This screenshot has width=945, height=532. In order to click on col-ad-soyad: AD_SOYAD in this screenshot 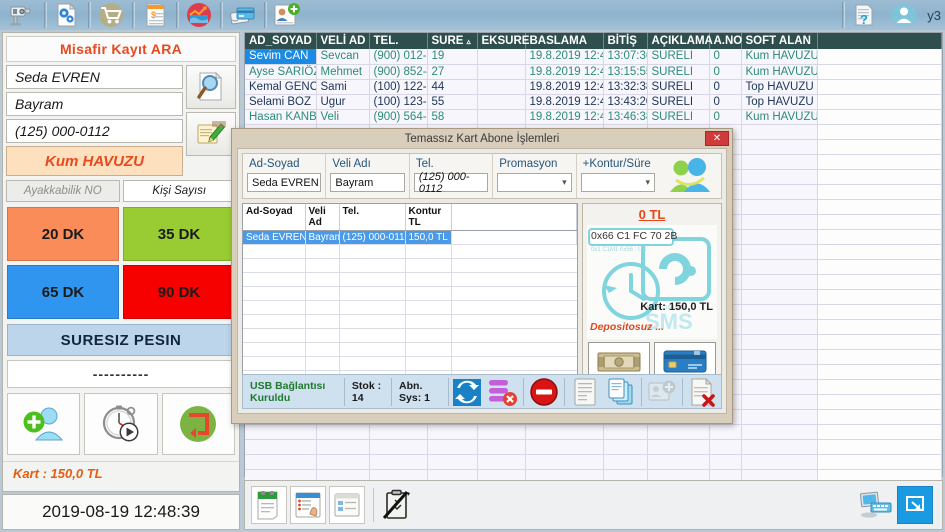, I will do `click(281, 41)`.